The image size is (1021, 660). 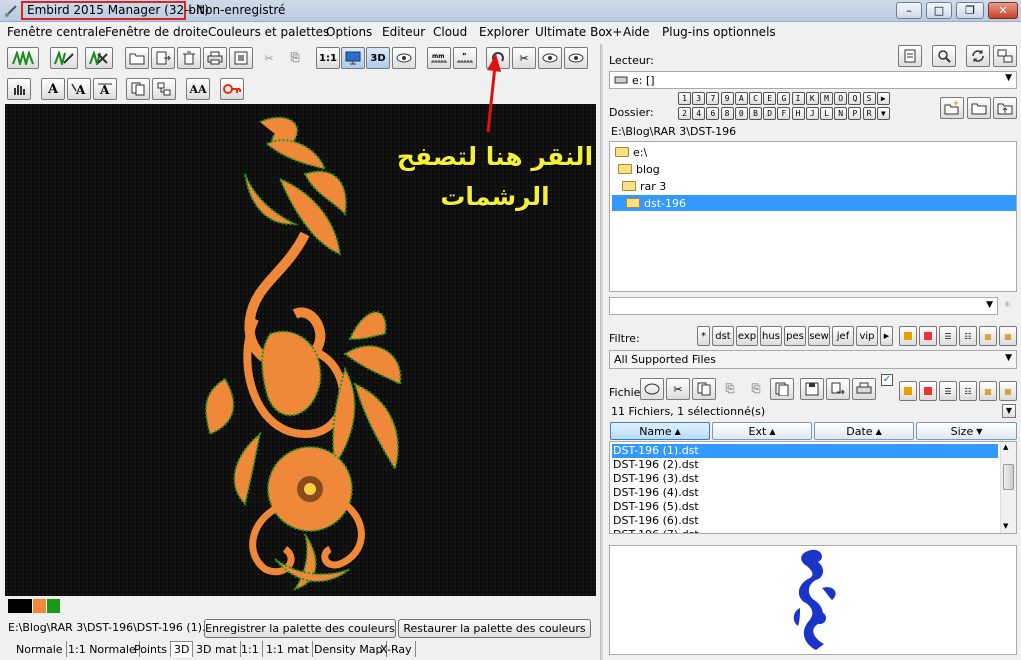 What do you see at coordinates (699, 113) in the screenshot?
I see `folder-key-4: 4` at bounding box center [699, 113].